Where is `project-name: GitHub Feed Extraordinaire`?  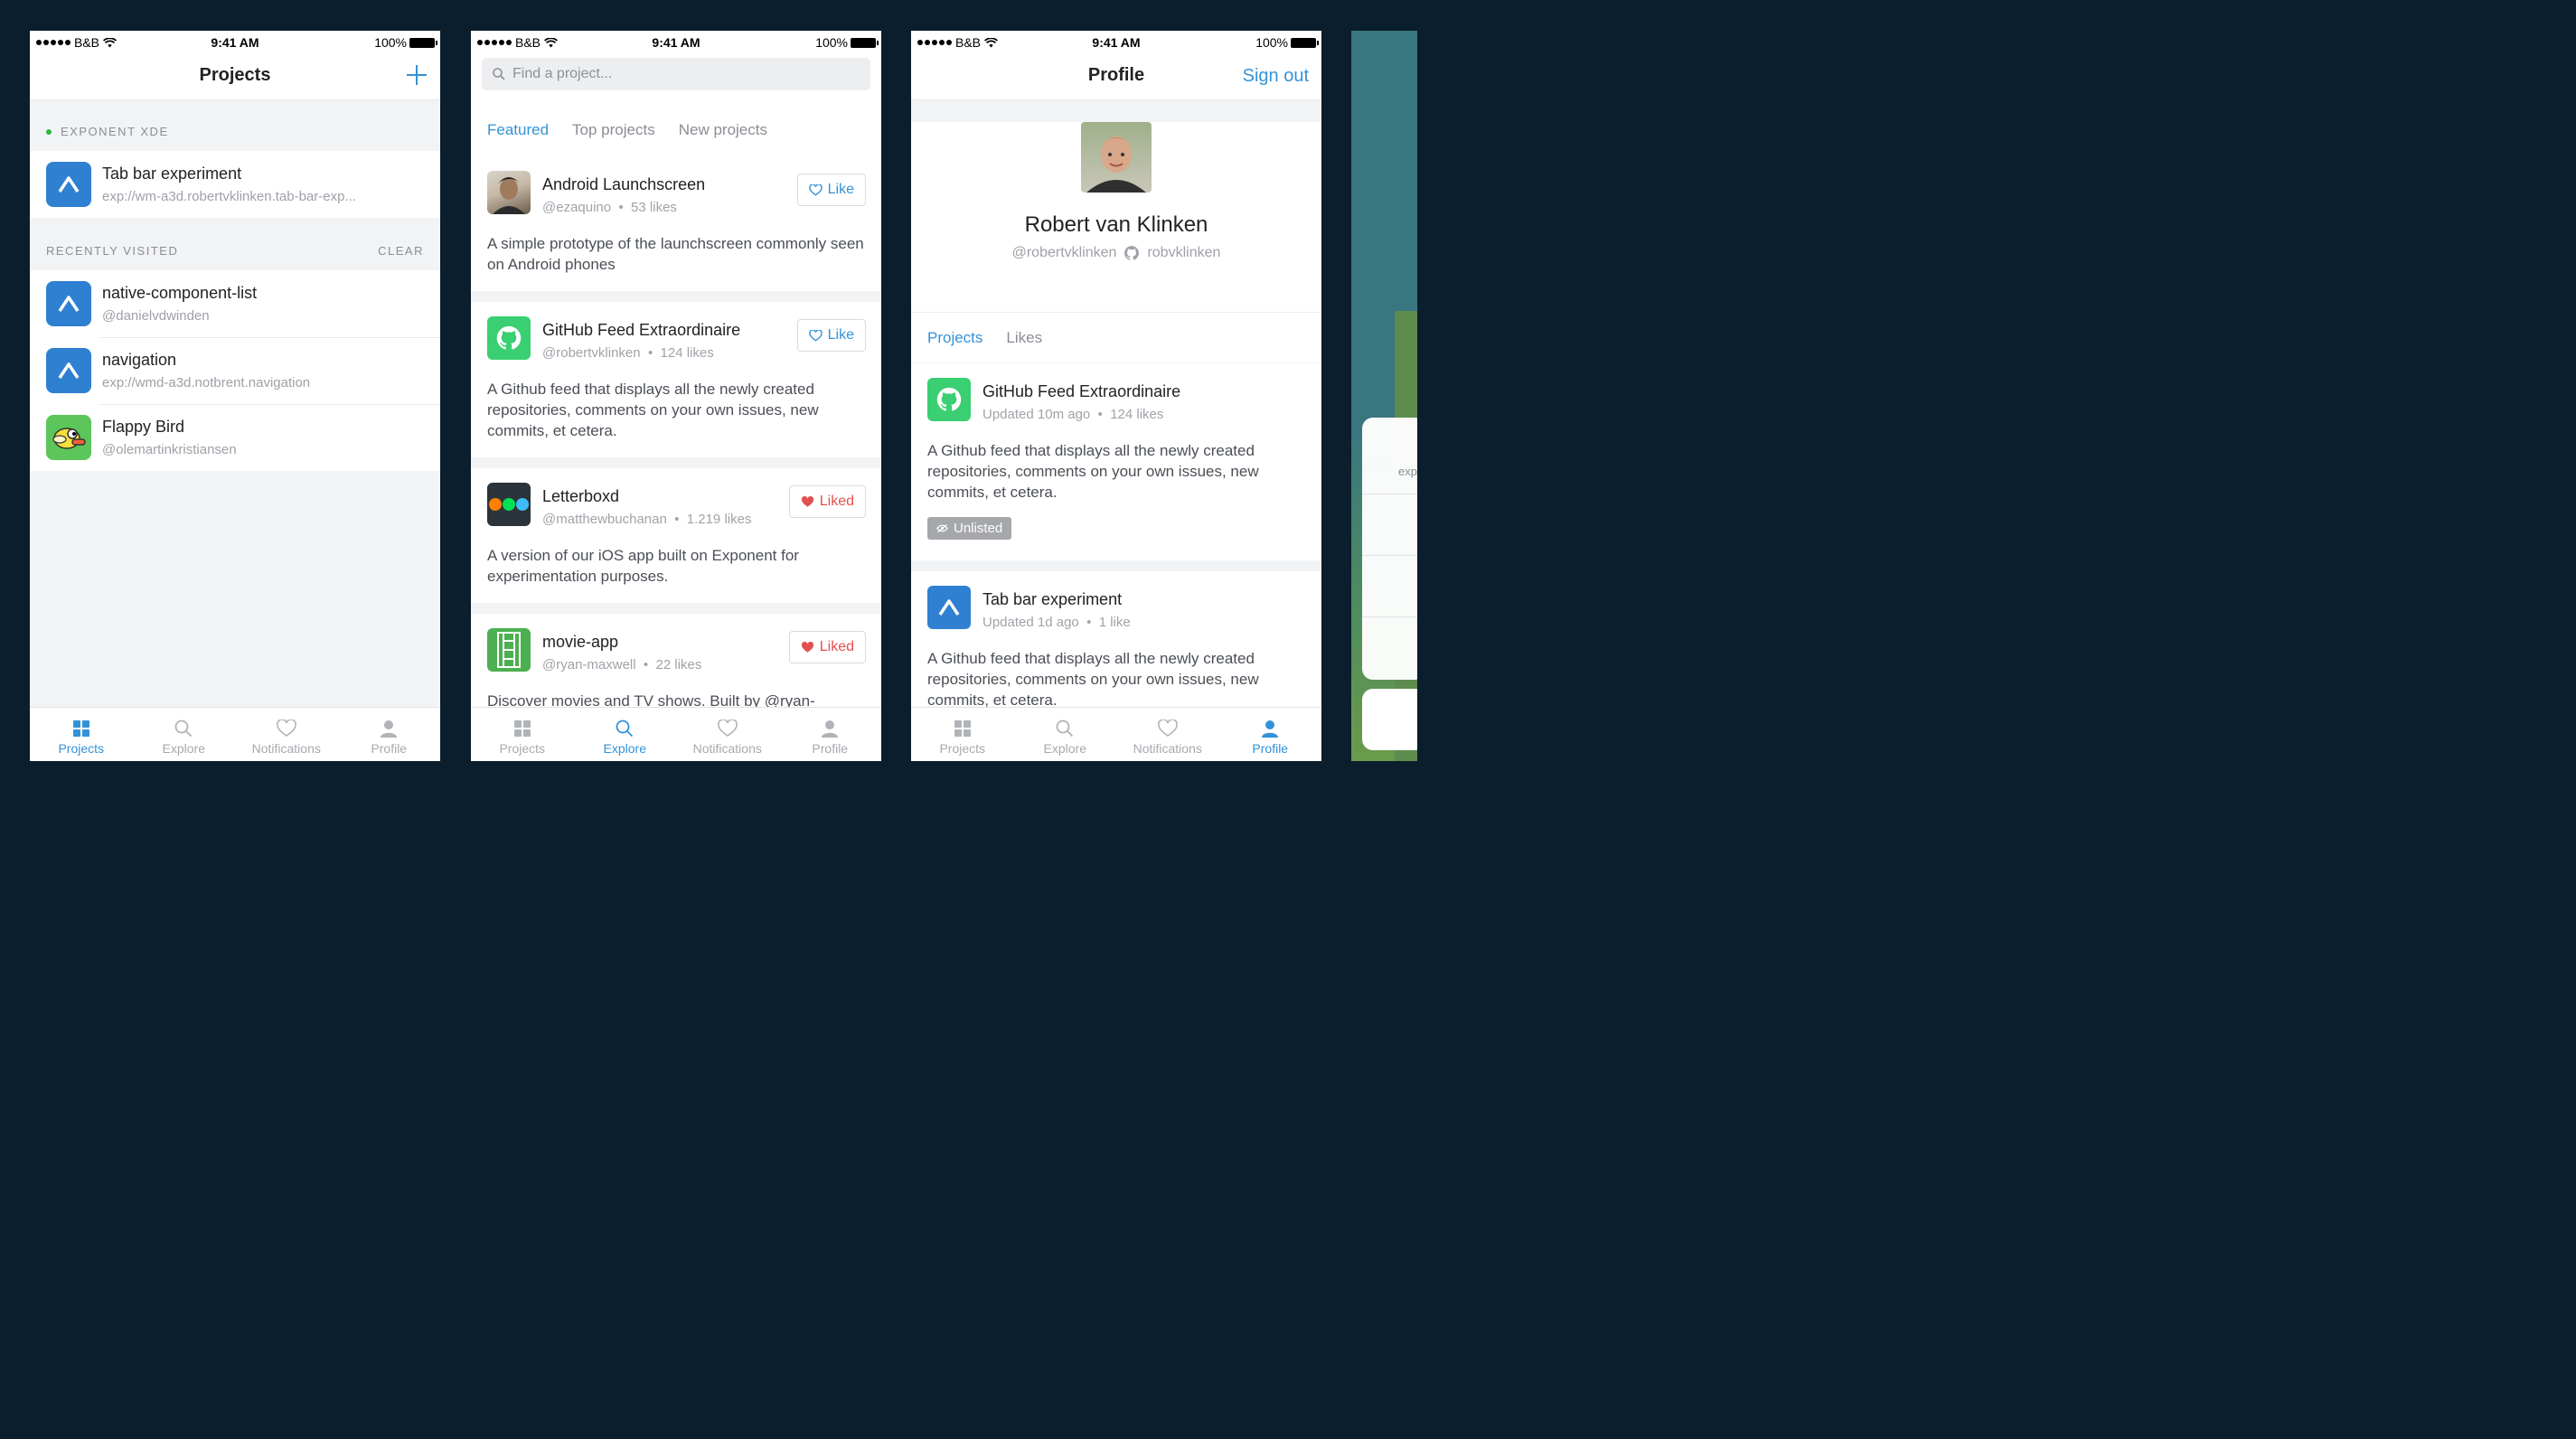
project-name: GitHub Feed Extraordinaire is located at coordinates (641, 330).